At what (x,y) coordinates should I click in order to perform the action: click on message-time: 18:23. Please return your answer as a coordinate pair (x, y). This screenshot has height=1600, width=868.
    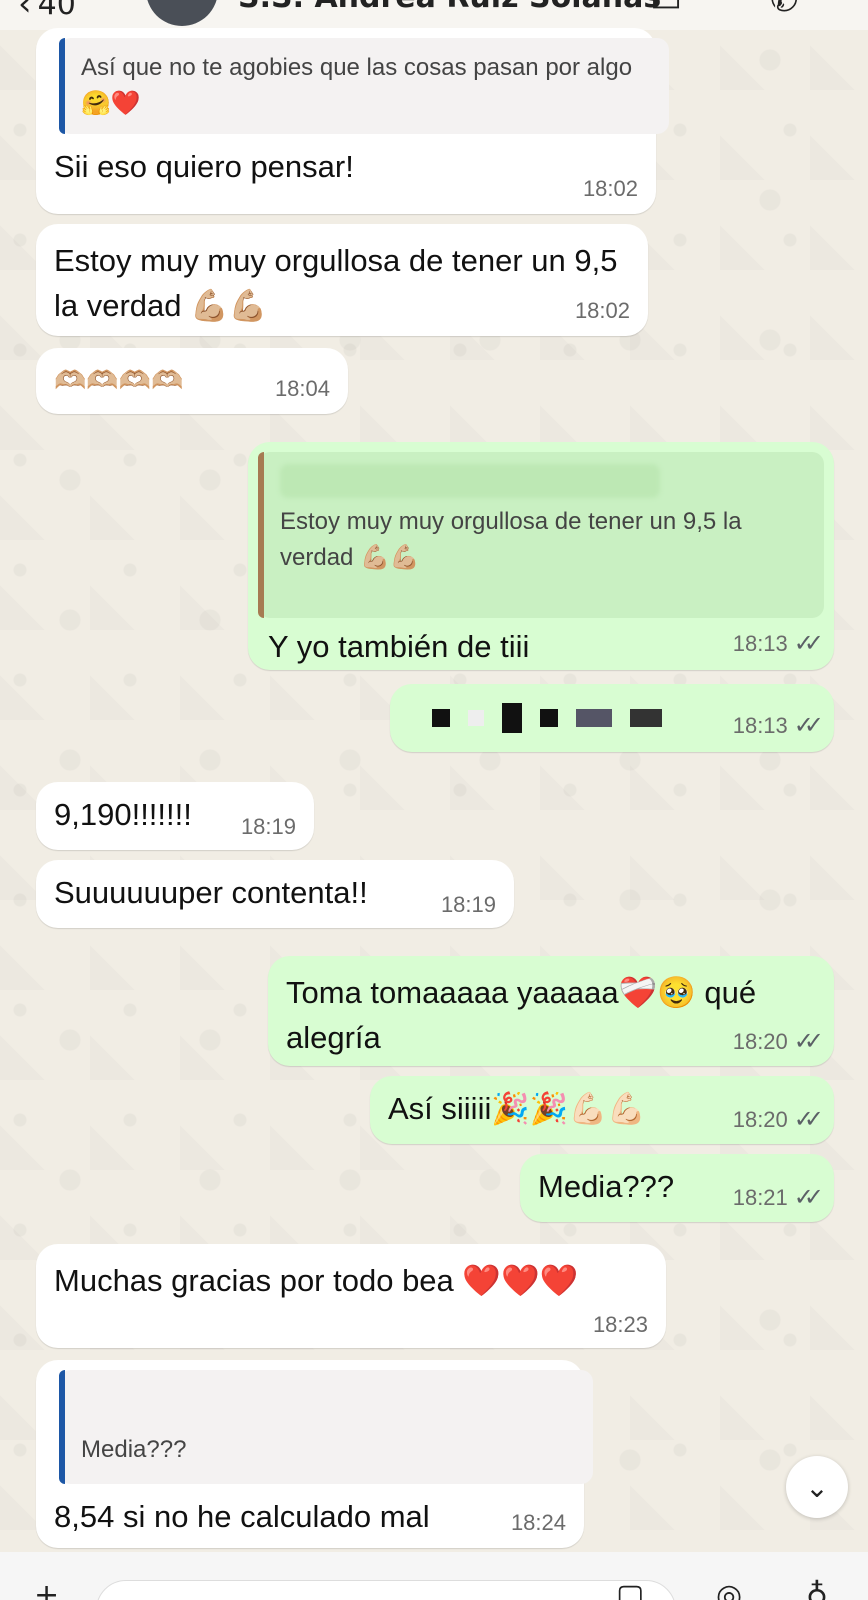
    Looking at the image, I should click on (620, 1324).